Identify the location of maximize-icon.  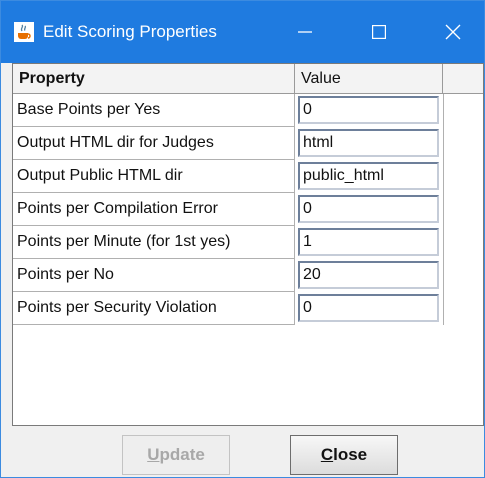
(379, 32).